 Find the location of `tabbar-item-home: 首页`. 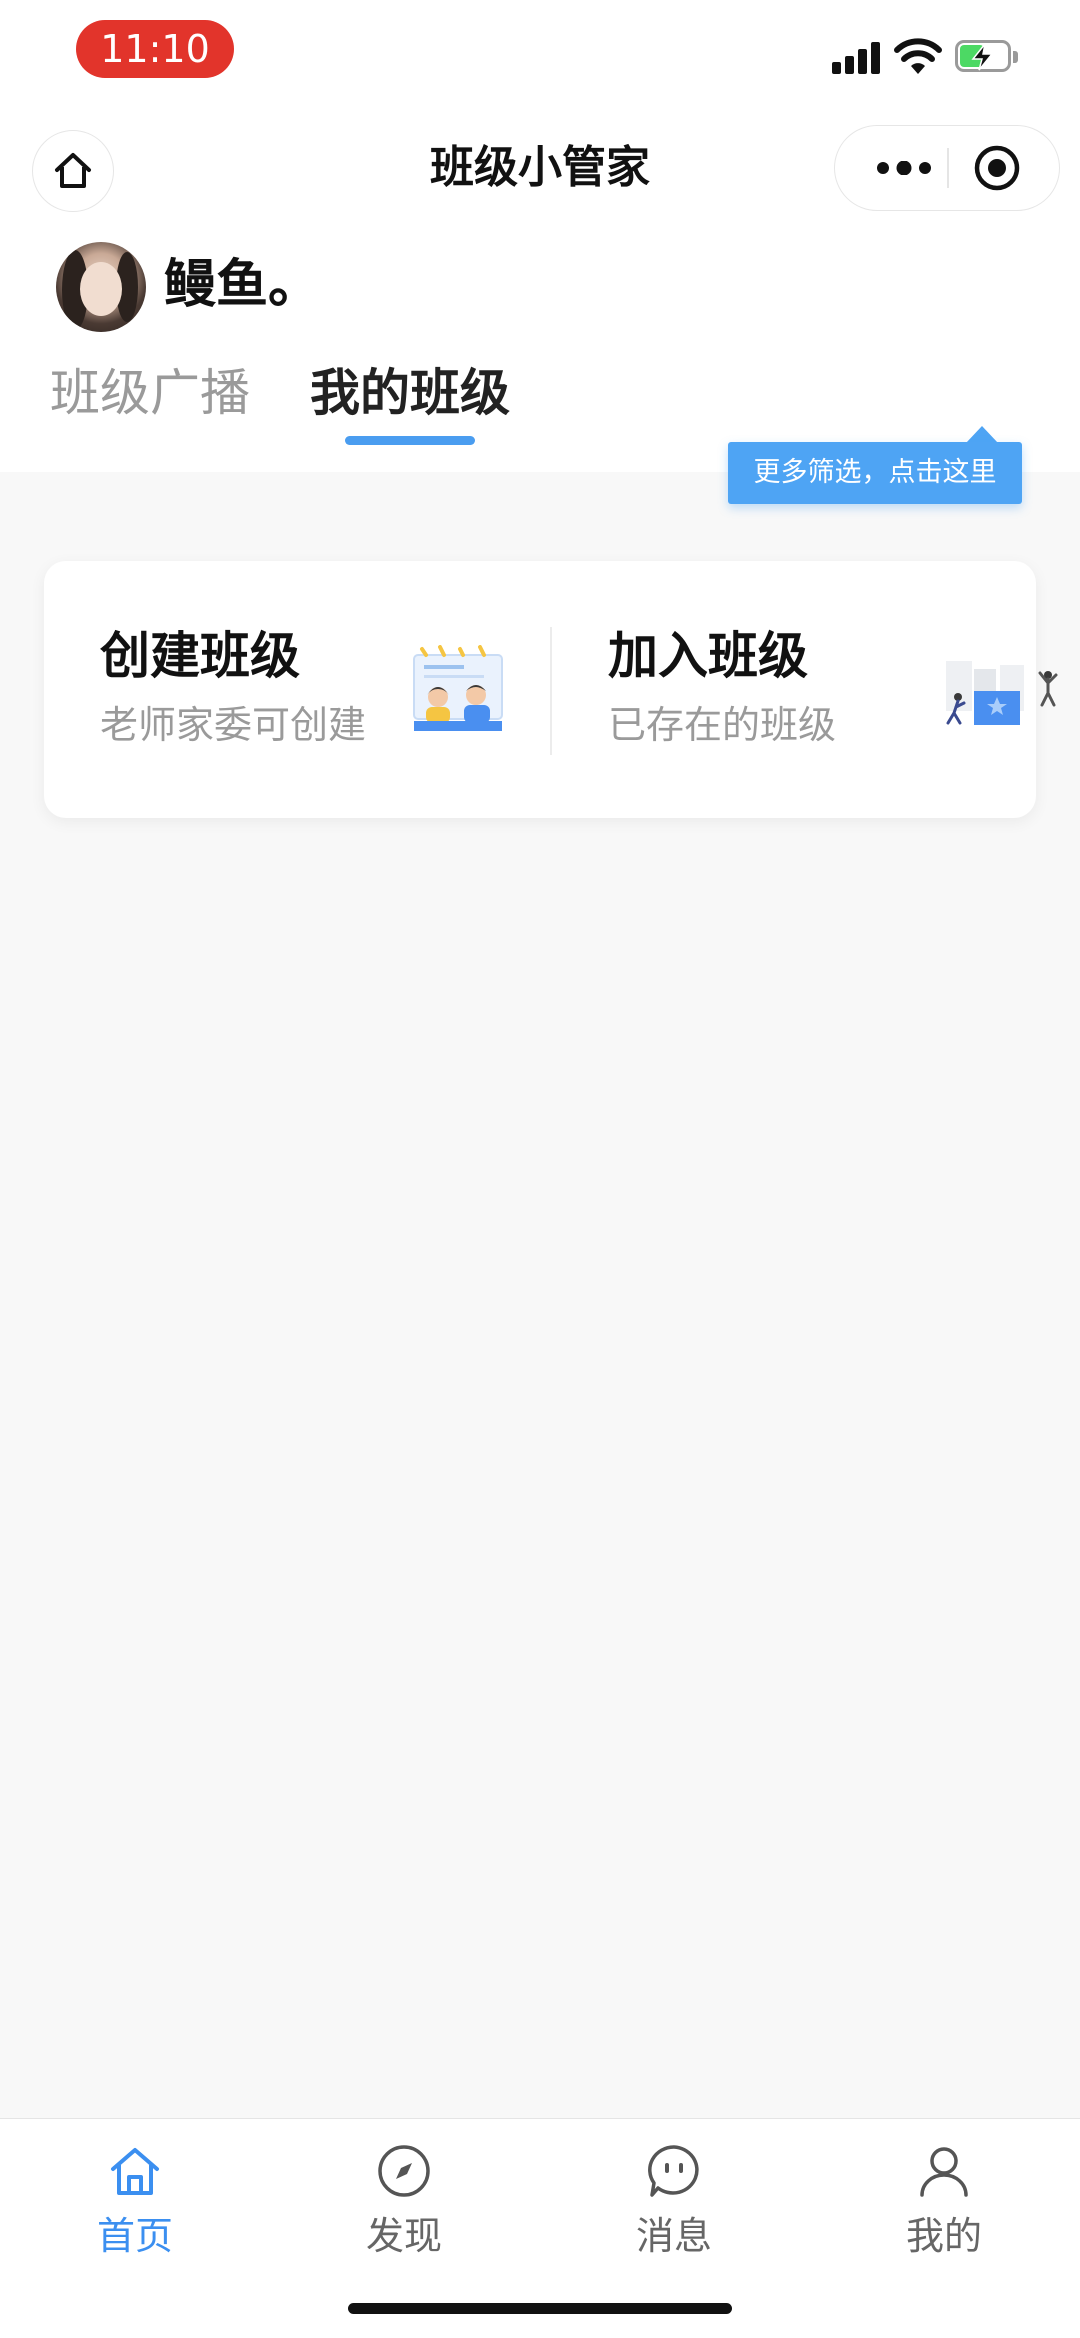

tabbar-item-home: 首页 is located at coordinates (135, 2196).